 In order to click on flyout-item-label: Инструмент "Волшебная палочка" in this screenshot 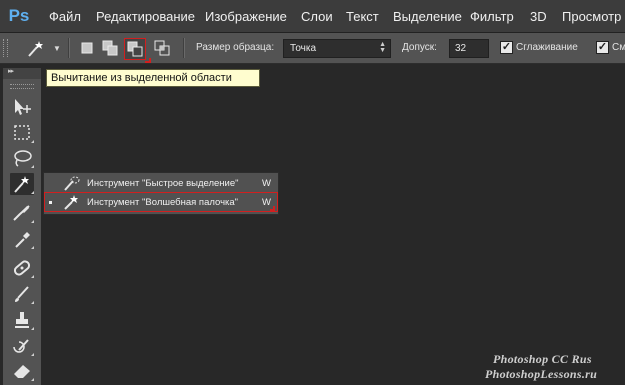, I will do `click(163, 202)`.